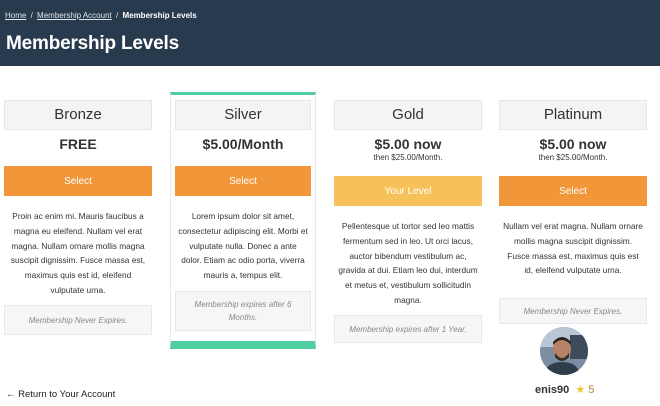 The image size is (660, 406). What do you see at coordinates (573, 115) in the screenshot?
I see `plan-name: Platinum` at bounding box center [573, 115].